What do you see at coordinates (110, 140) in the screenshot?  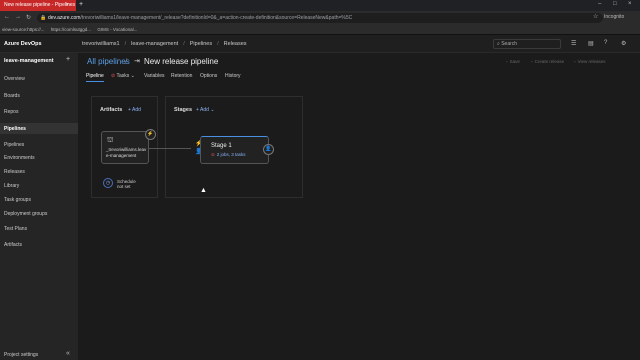 I see `build-artifact-icon: ⛫` at bounding box center [110, 140].